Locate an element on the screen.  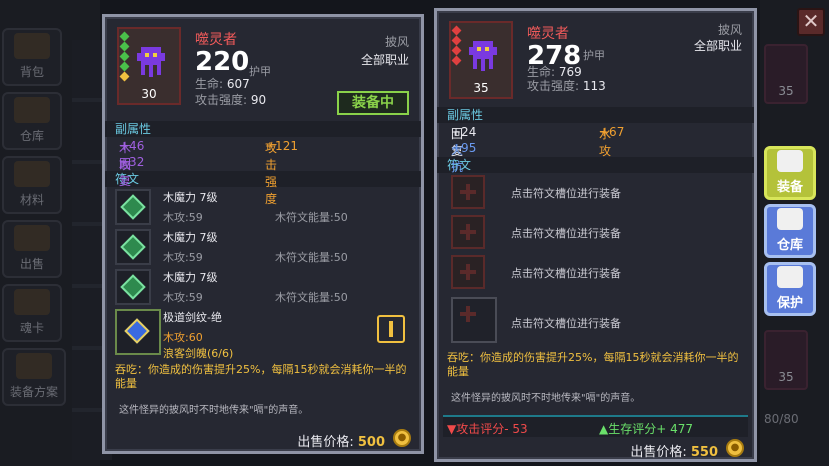
capacity-counter: 80/80 is located at coordinates (781, 419).